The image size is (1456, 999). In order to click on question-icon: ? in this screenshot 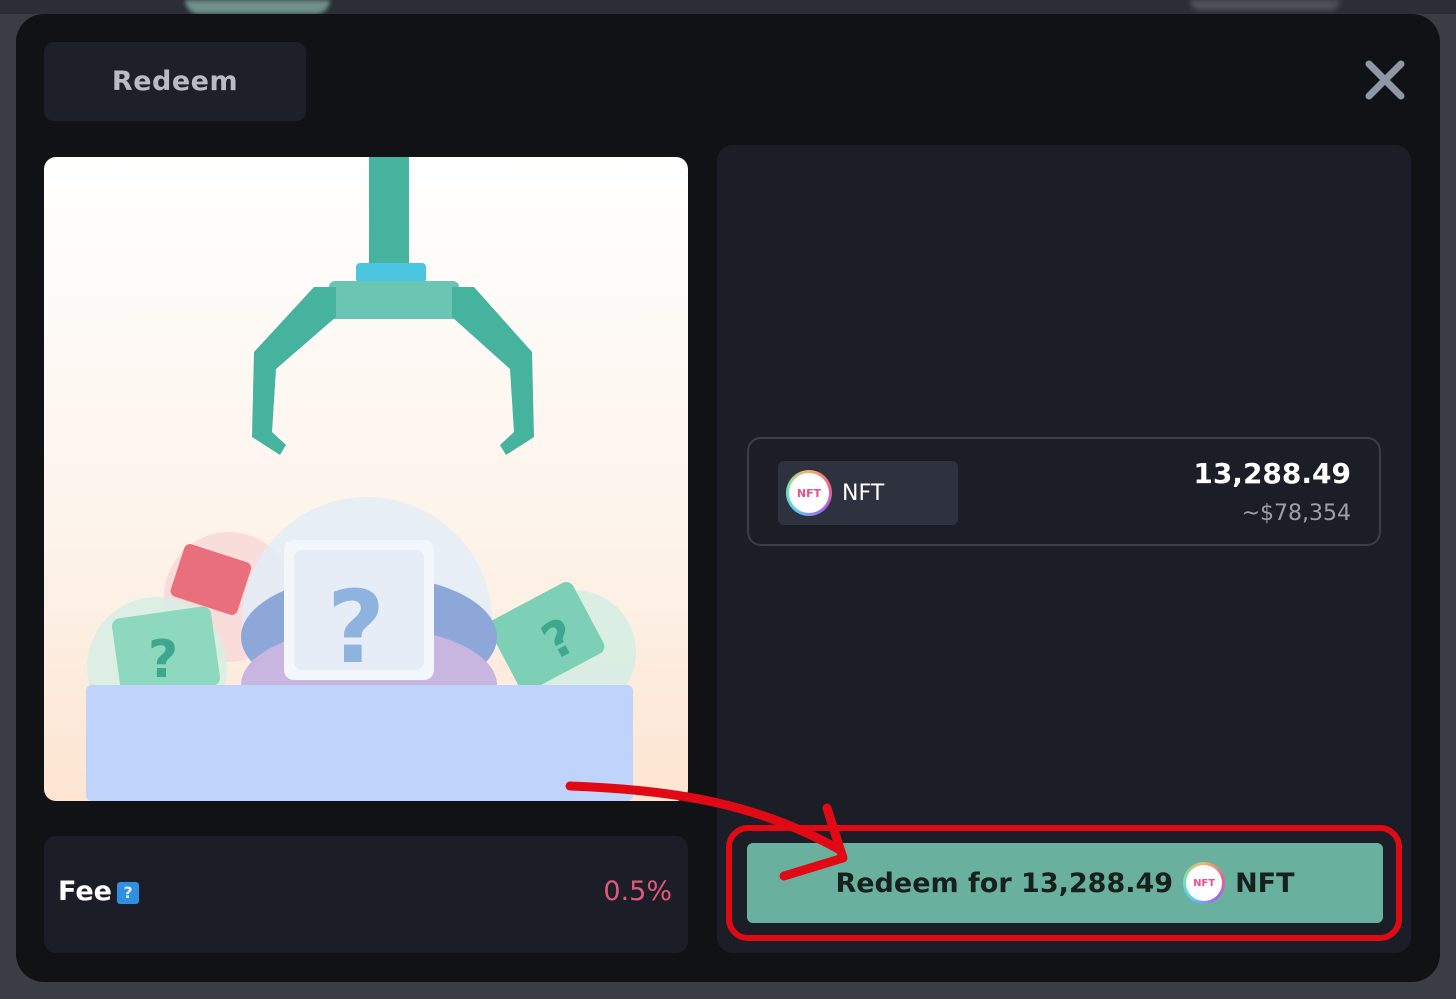, I will do `click(128, 893)`.